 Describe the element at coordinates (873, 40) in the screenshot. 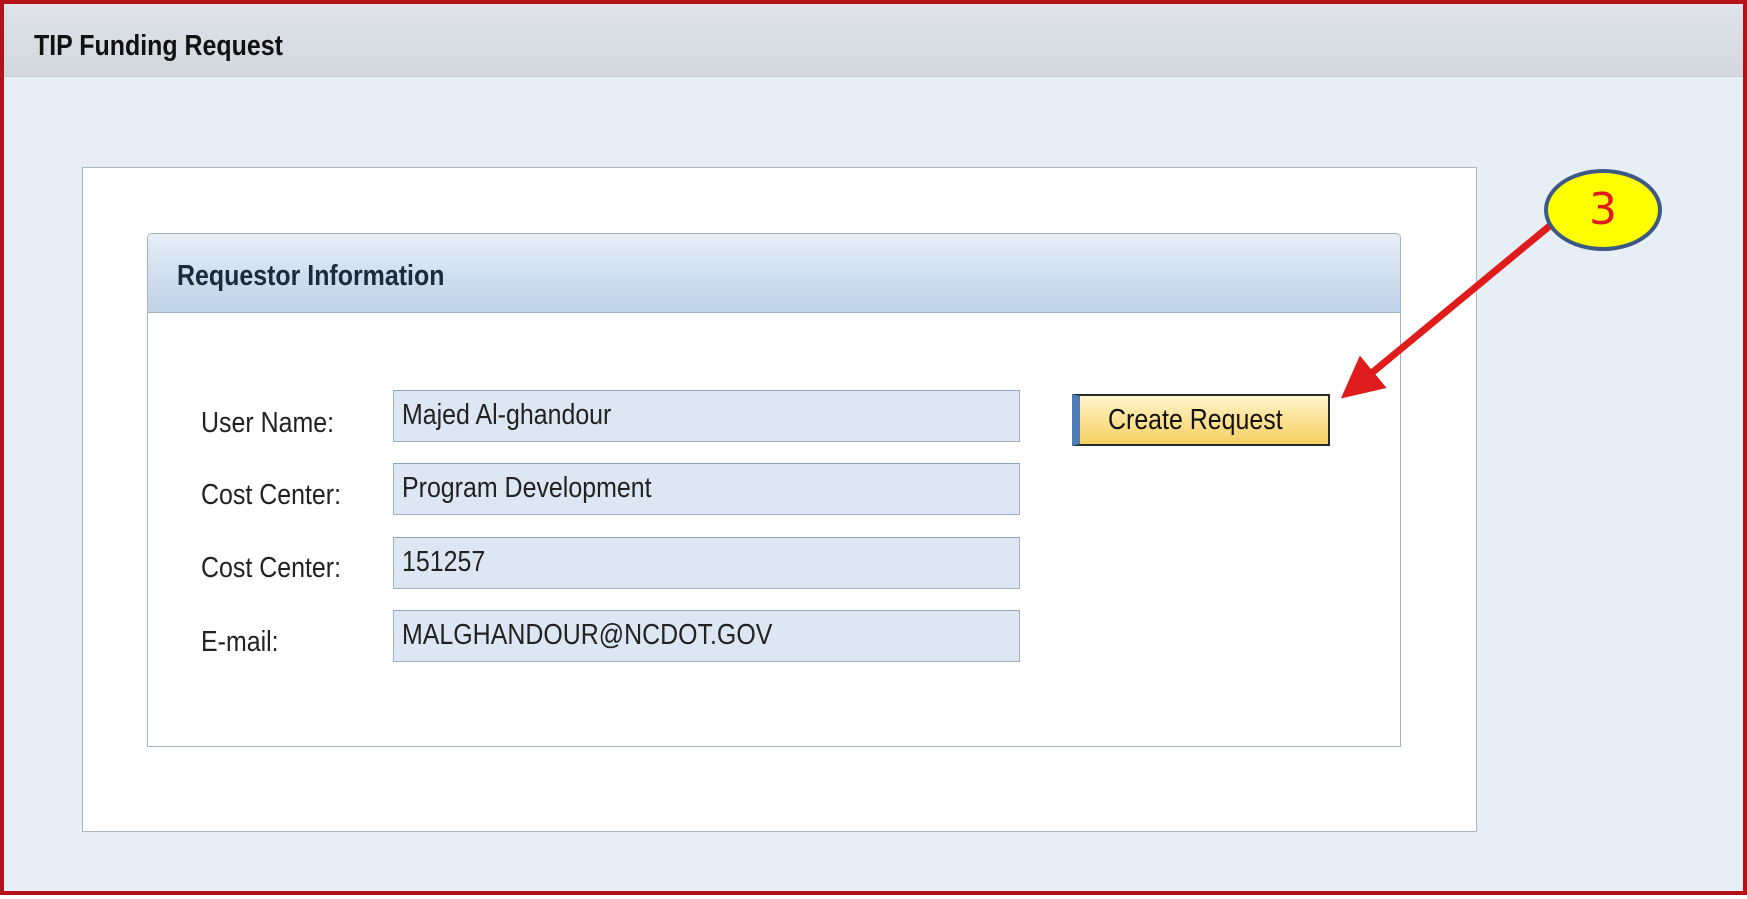

I see `title-bar: TIP Funding Request` at that location.